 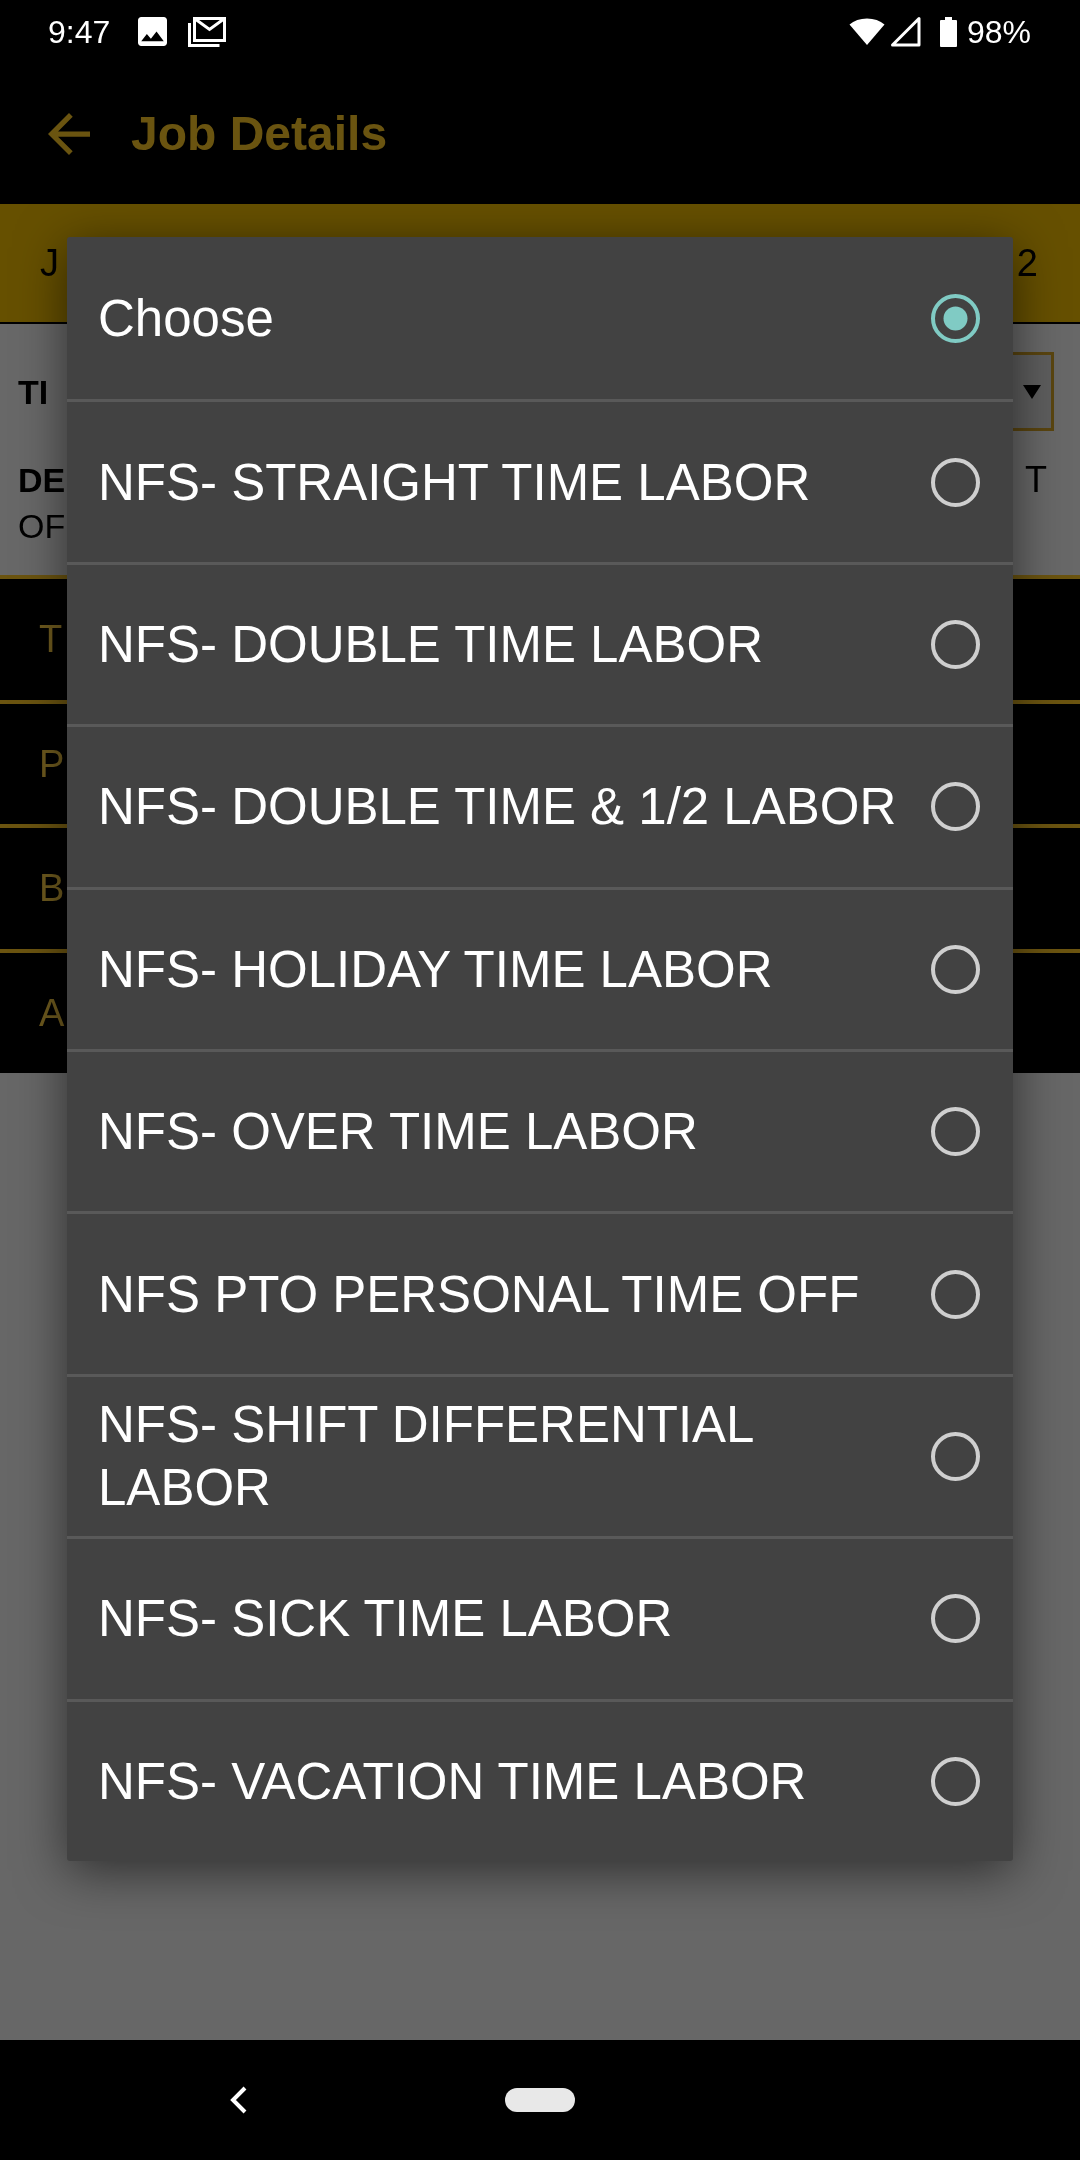 What do you see at coordinates (506, 1781) in the screenshot?
I see `option-label: NFS- VACATION TIME LABOR` at bounding box center [506, 1781].